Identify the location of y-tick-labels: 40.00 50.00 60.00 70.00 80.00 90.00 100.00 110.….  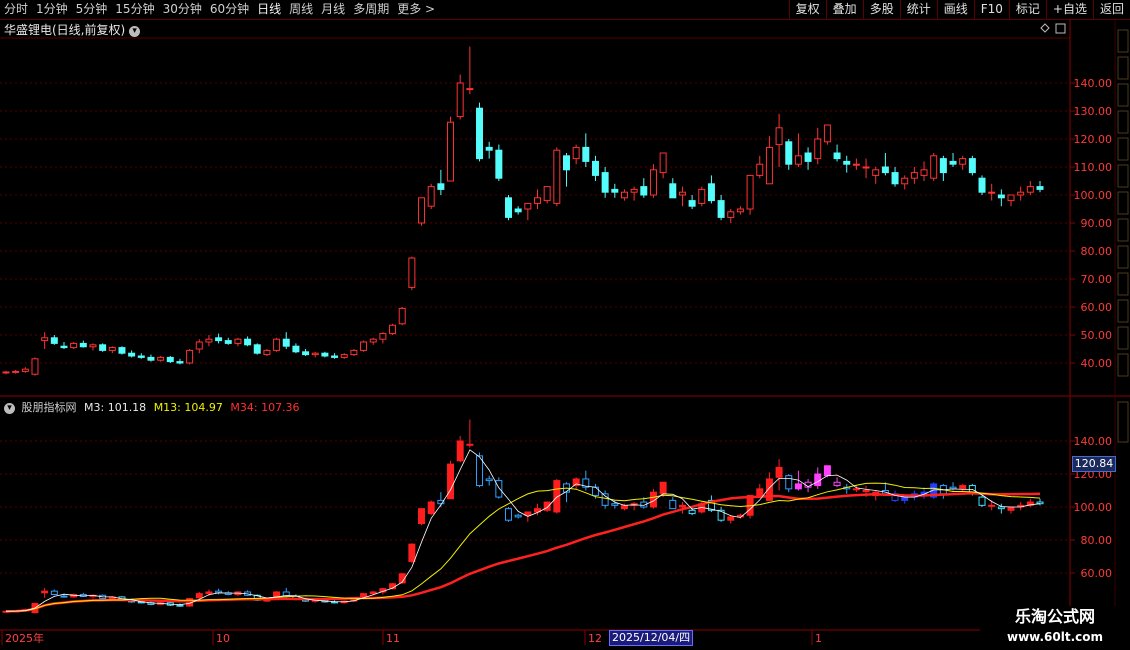
(1091, 328).